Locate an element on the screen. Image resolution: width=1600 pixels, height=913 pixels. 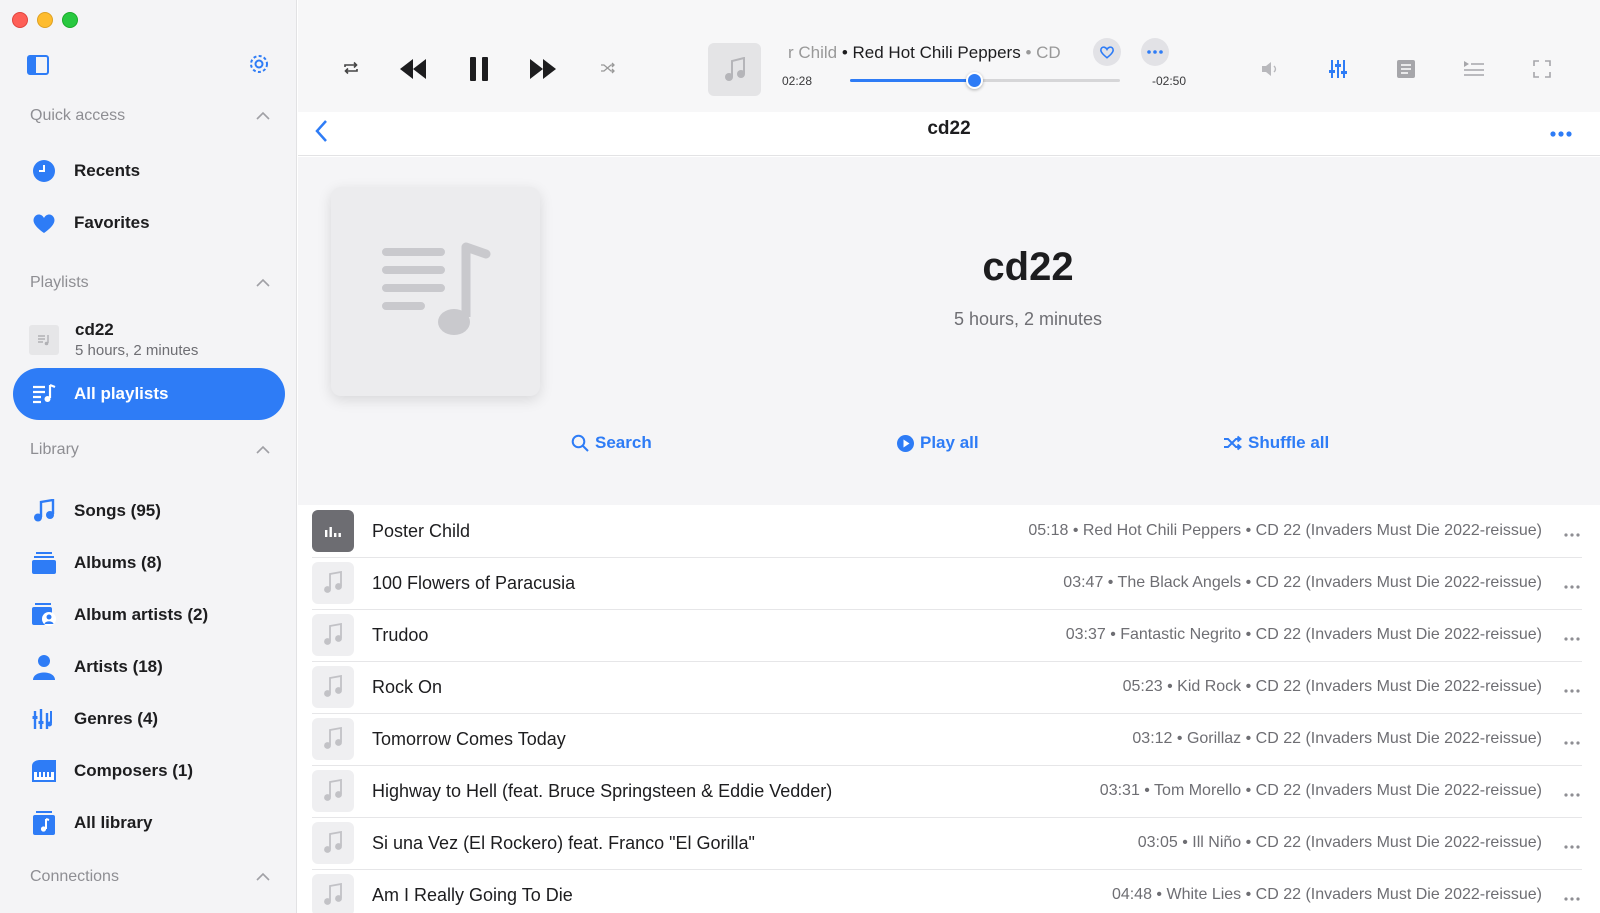
play-all-button: Play all is located at coordinates (938, 443).